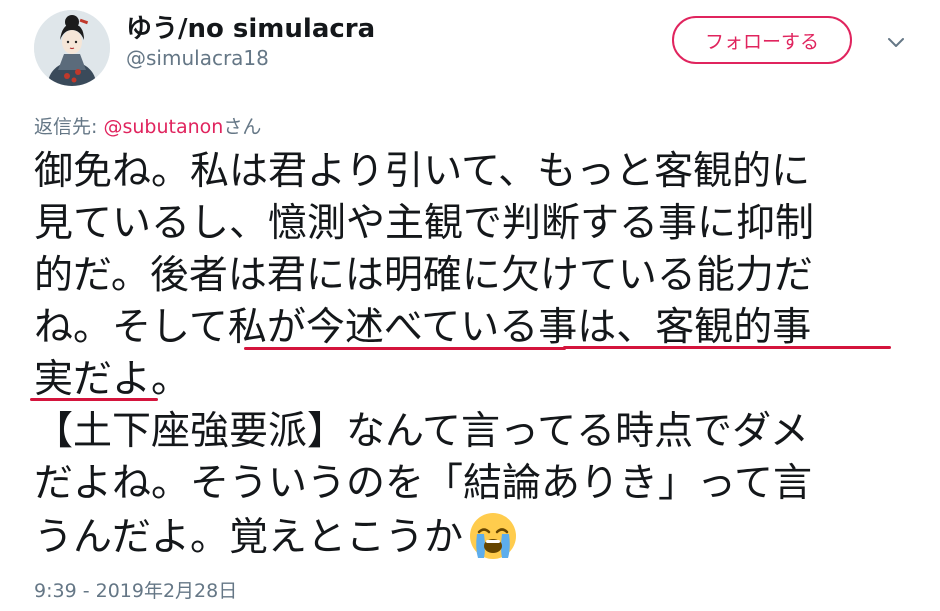  Describe the element at coordinates (250, 26) in the screenshot. I see `display-name: ゆう/no simulacra` at that location.